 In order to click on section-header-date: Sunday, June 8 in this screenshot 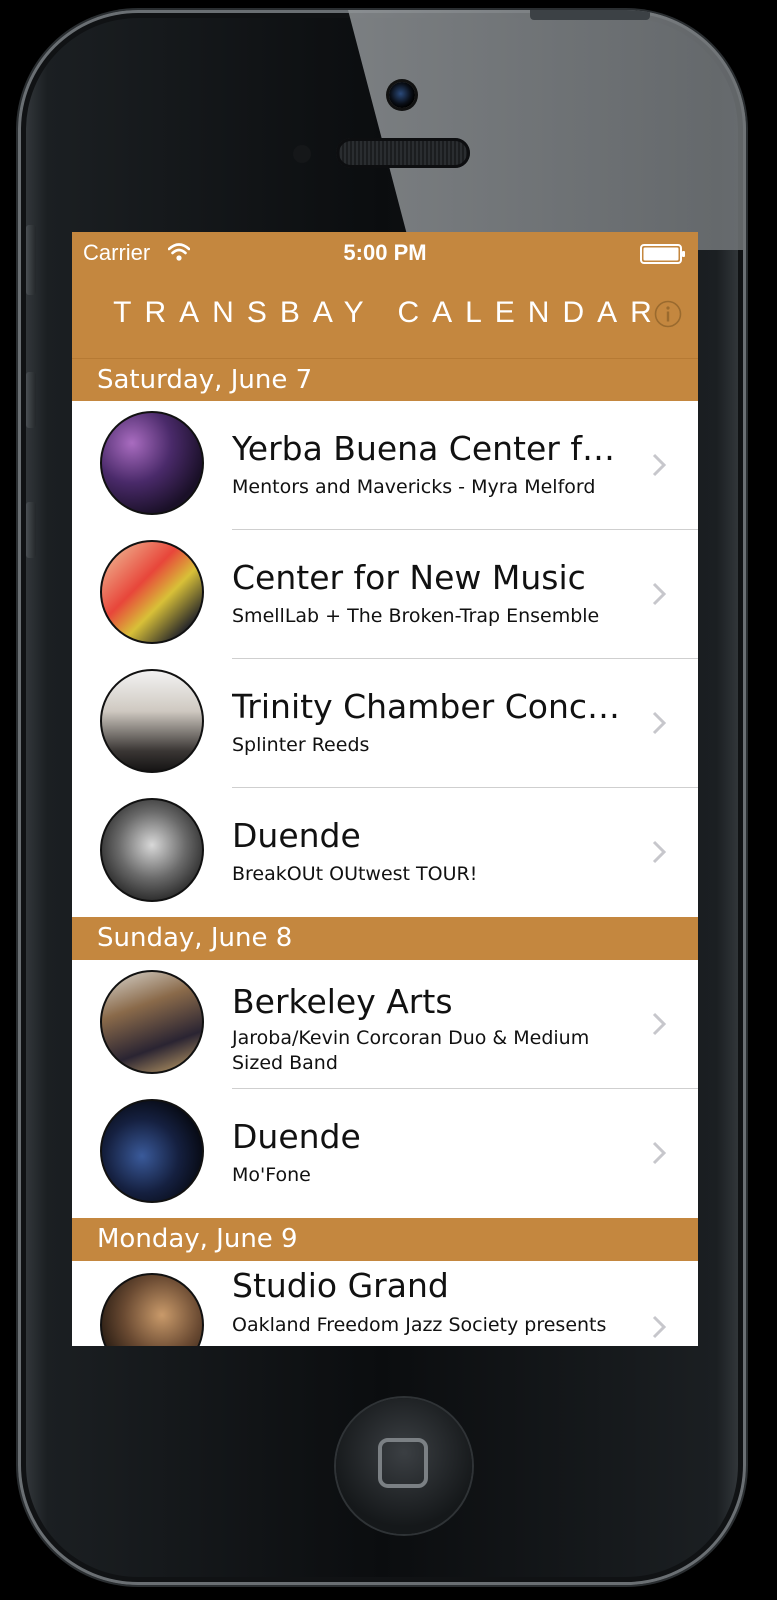, I will do `click(385, 938)`.